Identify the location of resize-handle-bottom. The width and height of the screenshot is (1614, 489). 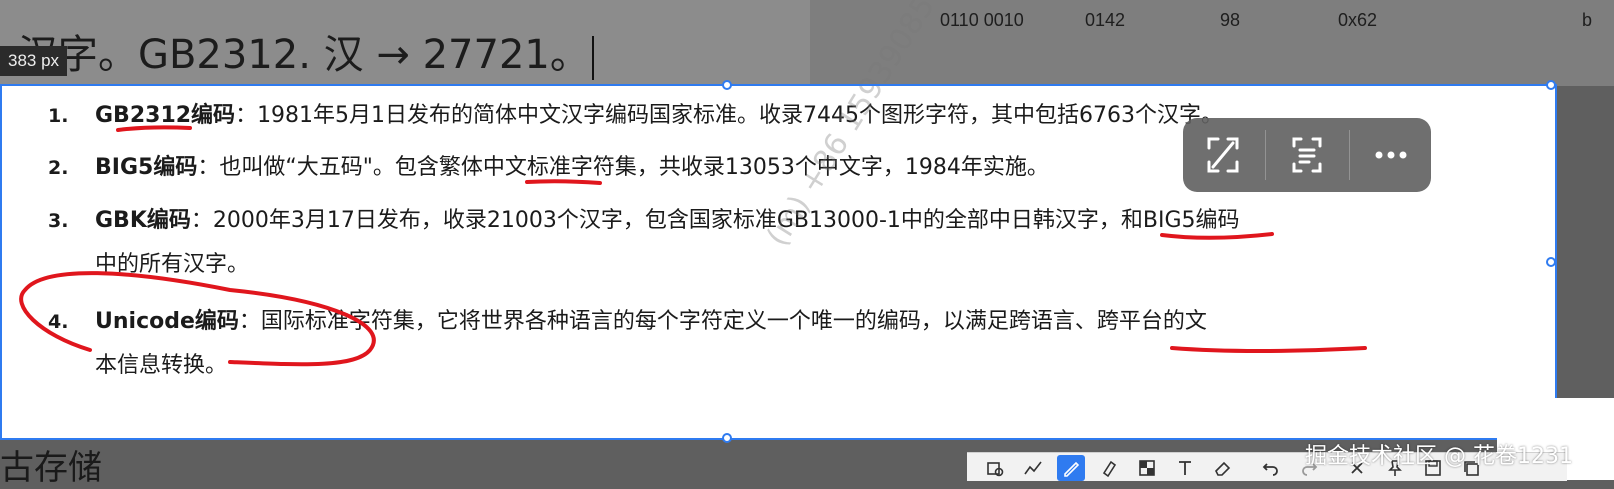
(727, 438).